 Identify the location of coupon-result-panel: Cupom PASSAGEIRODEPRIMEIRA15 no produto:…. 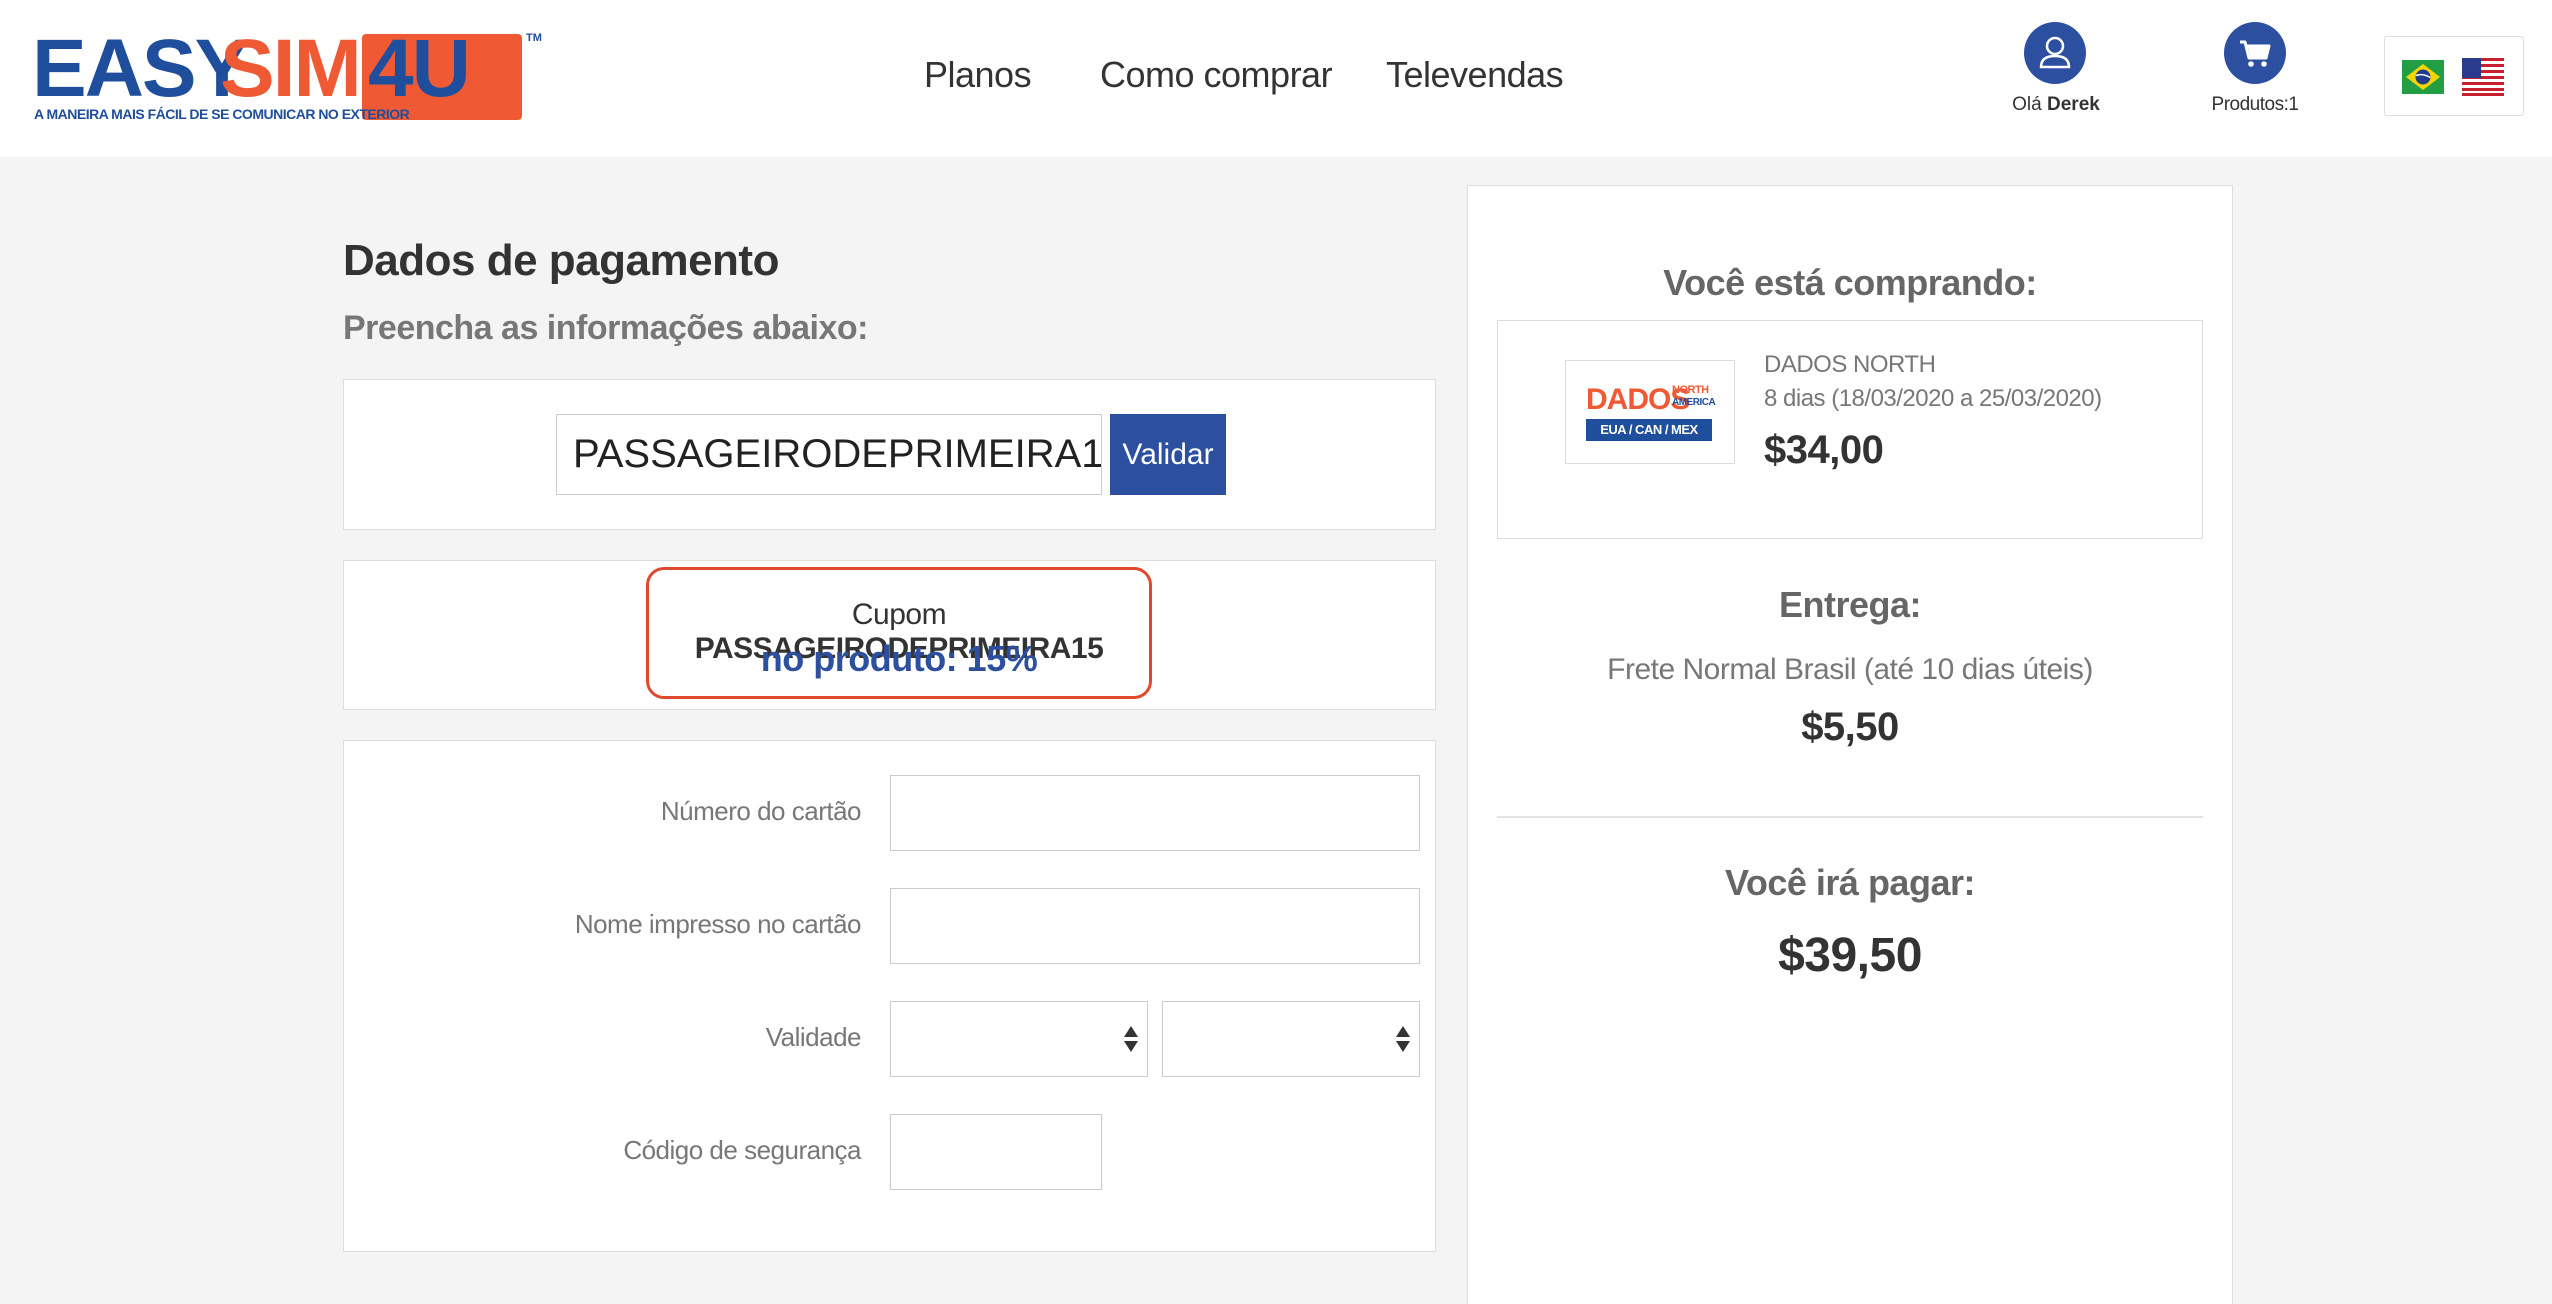
(889, 635).